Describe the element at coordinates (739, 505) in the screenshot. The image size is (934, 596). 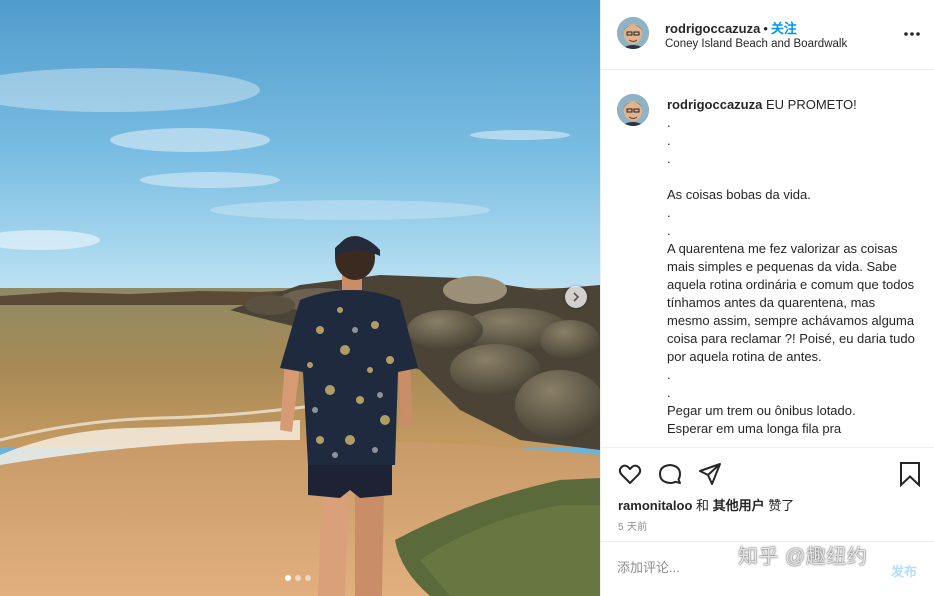
I see `other-likers-link: 其他用户` at that location.